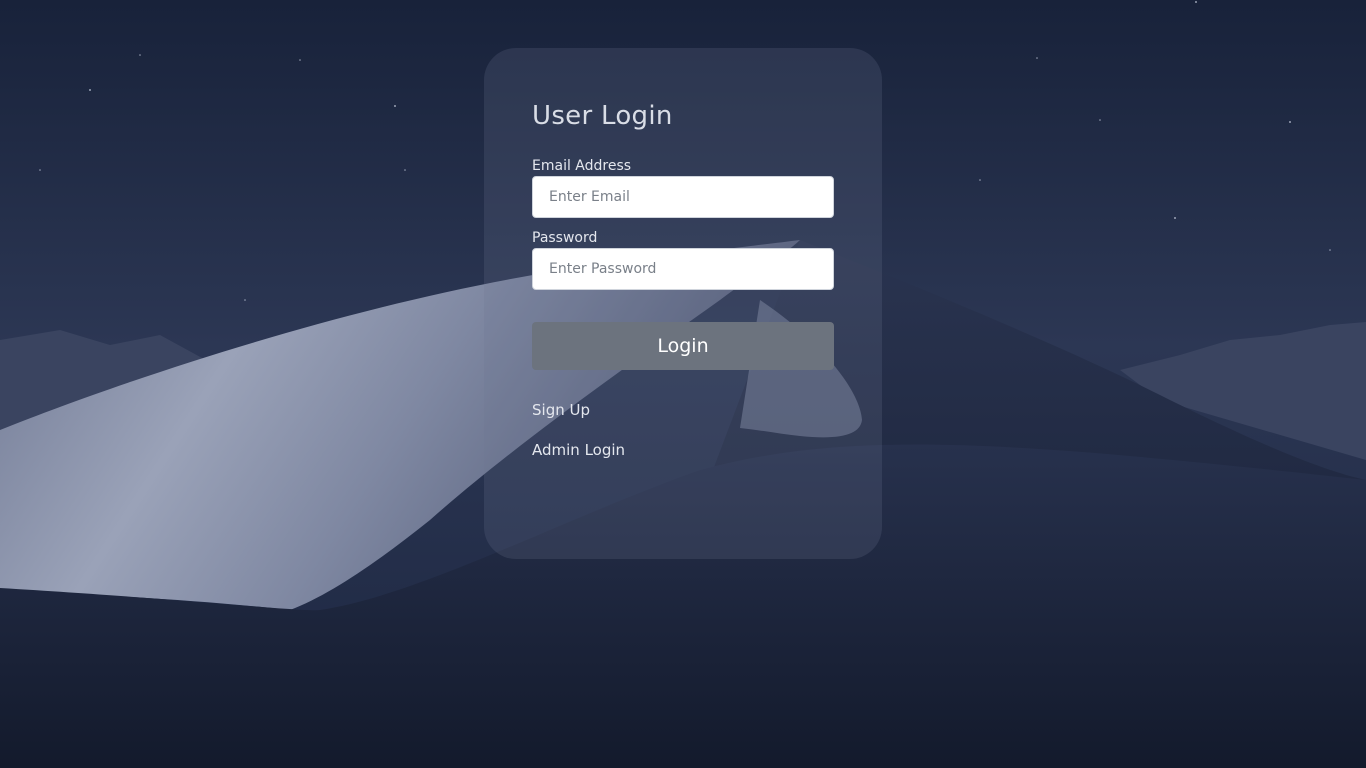 This screenshot has height=768, width=1366. What do you see at coordinates (683, 410) in the screenshot?
I see `sign-up-link: Sign Up` at bounding box center [683, 410].